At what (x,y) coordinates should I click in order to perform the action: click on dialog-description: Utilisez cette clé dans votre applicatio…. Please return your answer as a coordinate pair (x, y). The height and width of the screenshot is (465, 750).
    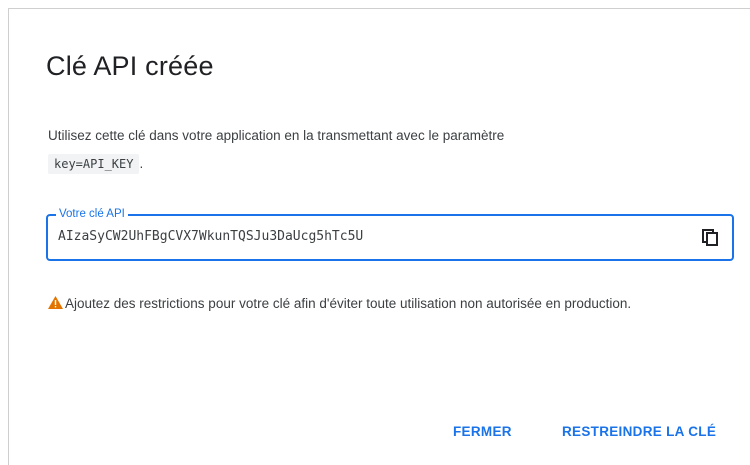
    Looking at the image, I should click on (378, 150).